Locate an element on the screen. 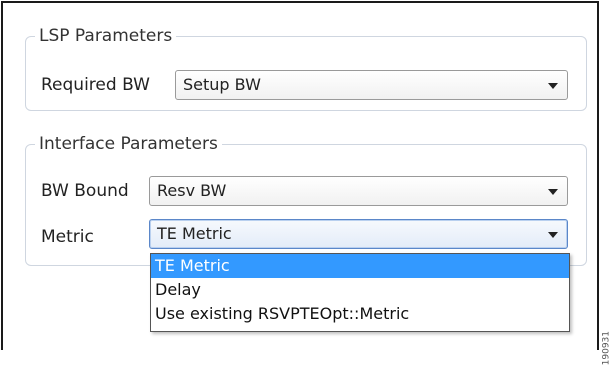  metric-option-use-existing: Use existing RSVPTEOpt::Metric is located at coordinates (360, 314).